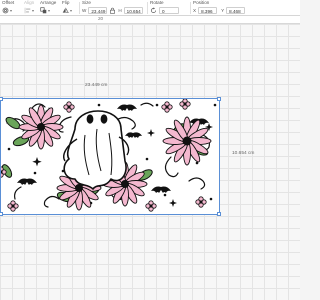  What do you see at coordinates (48, 2) in the screenshot?
I see `arrange-label: Arrange` at bounding box center [48, 2].